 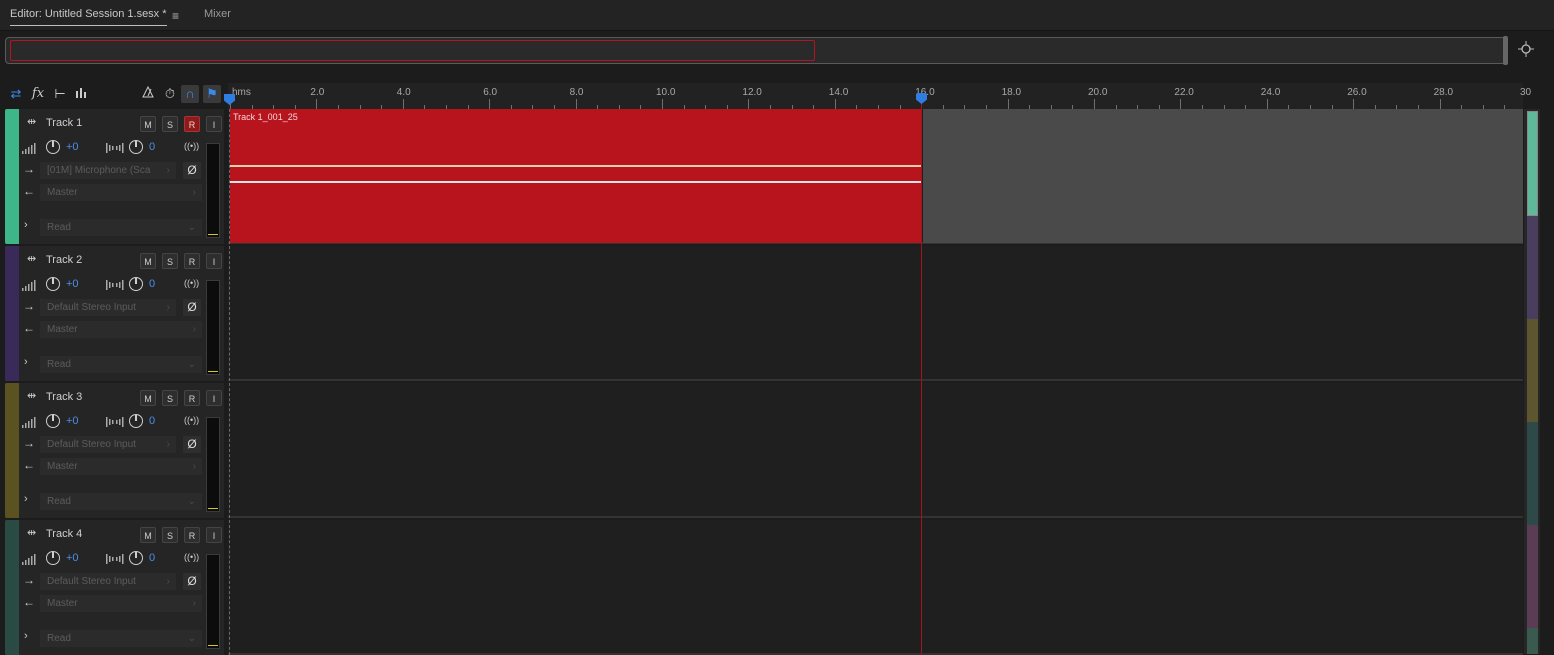 What do you see at coordinates (64, 534) in the screenshot?
I see `track-name: Track 4` at bounding box center [64, 534].